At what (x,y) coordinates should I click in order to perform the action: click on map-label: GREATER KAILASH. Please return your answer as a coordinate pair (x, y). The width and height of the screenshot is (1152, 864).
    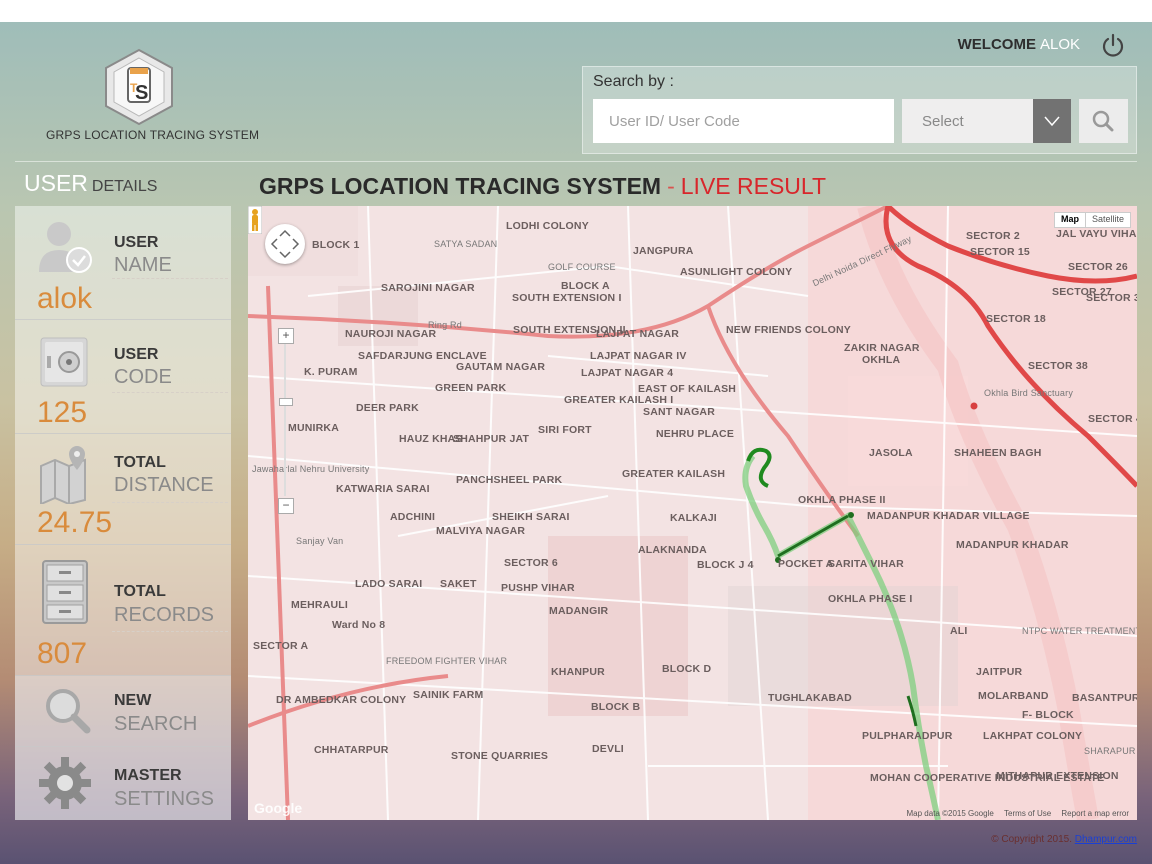
    Looking at the image, I should click on (674, 474).